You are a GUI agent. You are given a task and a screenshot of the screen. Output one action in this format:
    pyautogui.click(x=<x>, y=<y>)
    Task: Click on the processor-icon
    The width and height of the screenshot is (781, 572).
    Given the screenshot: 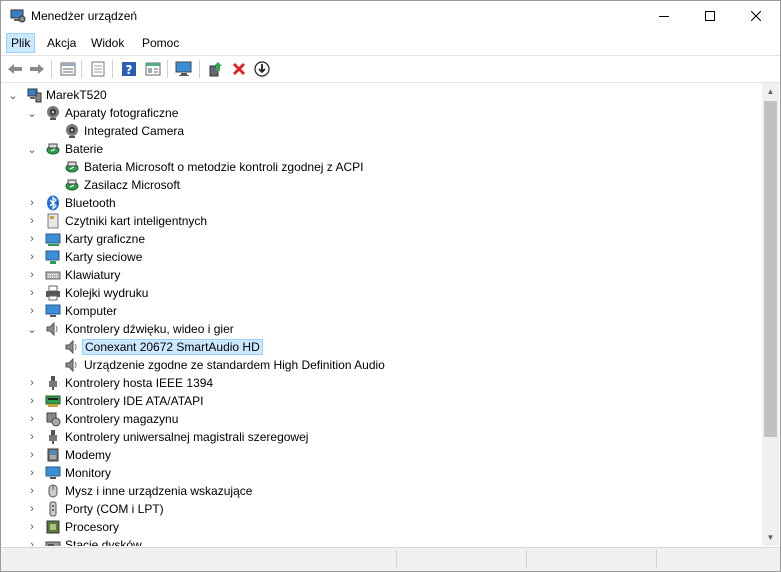 What is the action you would take?
    pyautogui.click(x=53, y=527)
    